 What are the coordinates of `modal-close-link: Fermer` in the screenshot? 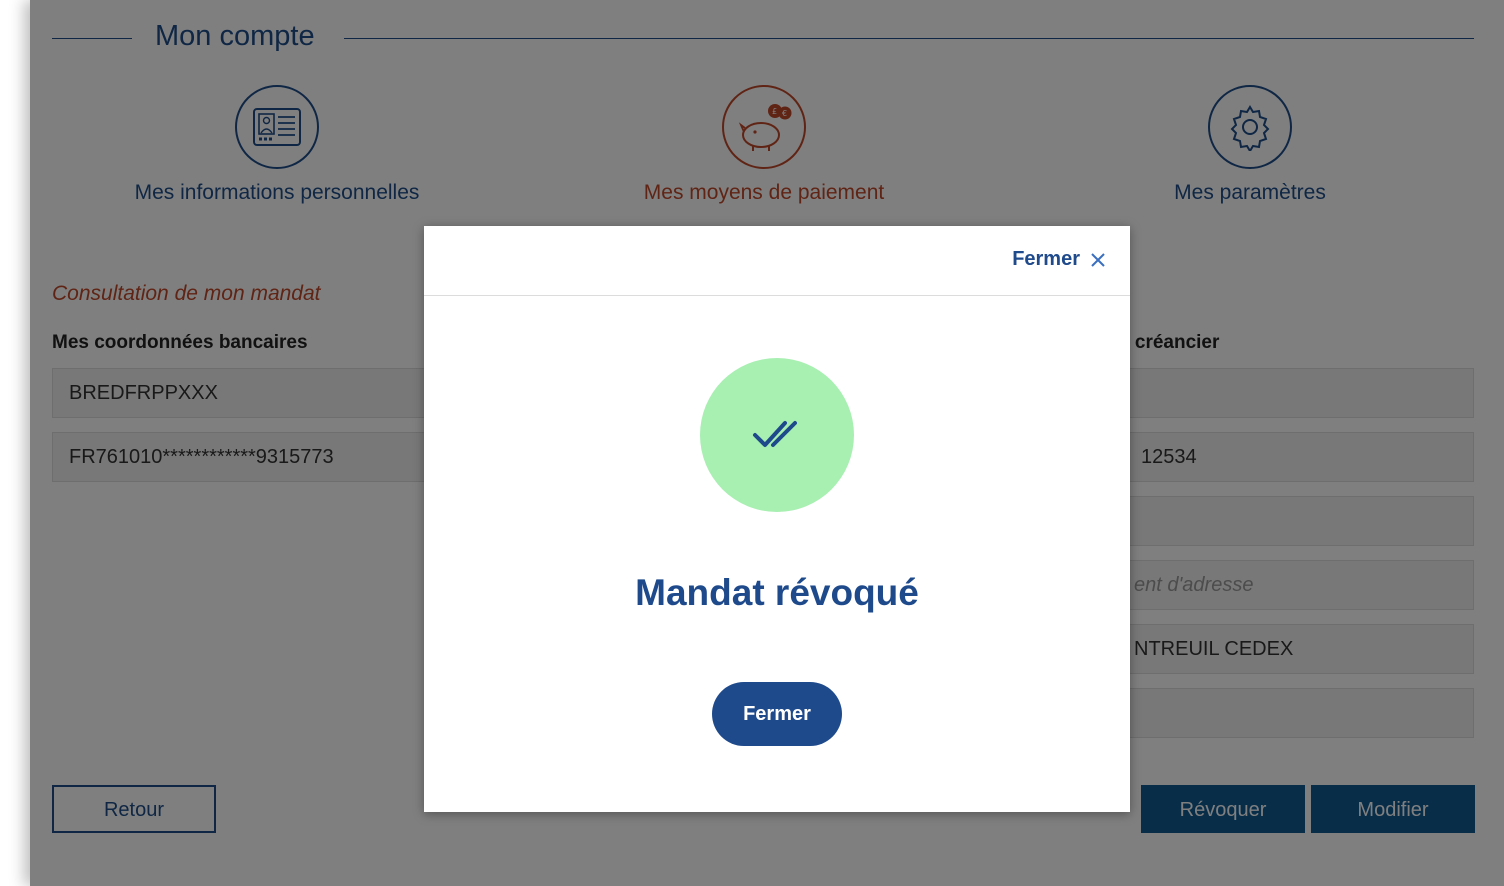 It's located at (1059, 259).